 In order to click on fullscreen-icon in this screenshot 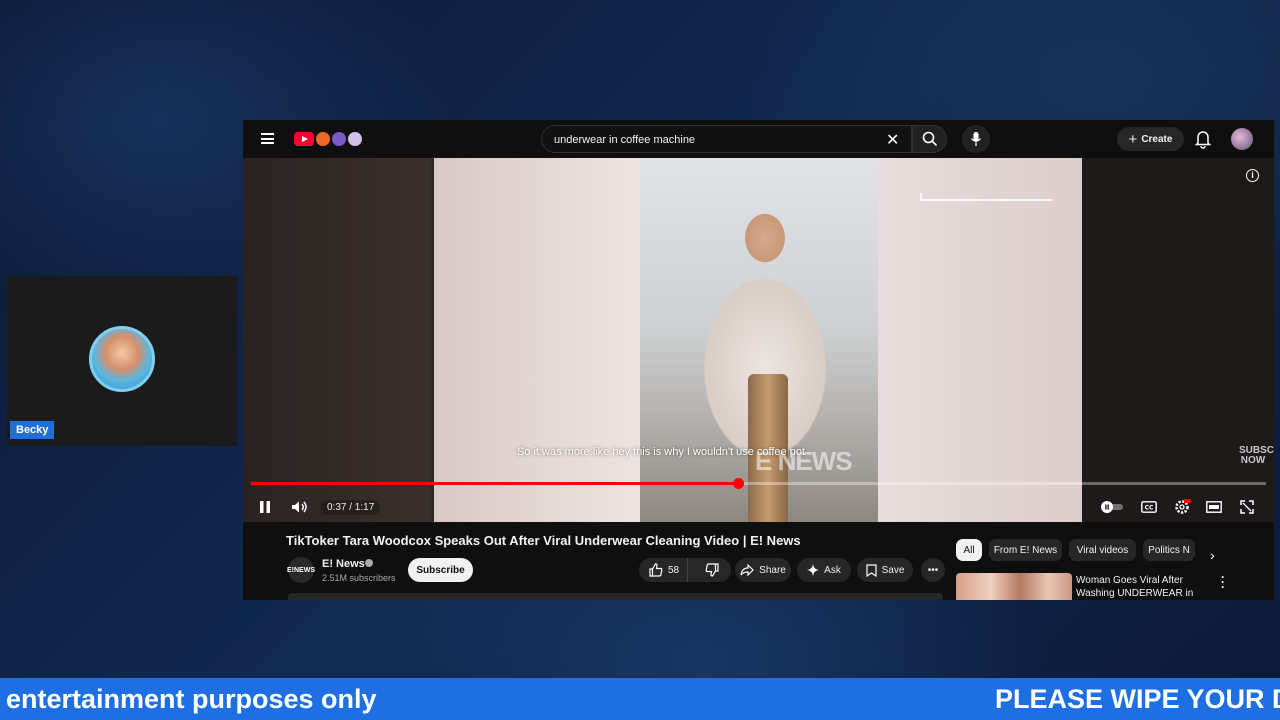, I will do `click(1247, 507)`.